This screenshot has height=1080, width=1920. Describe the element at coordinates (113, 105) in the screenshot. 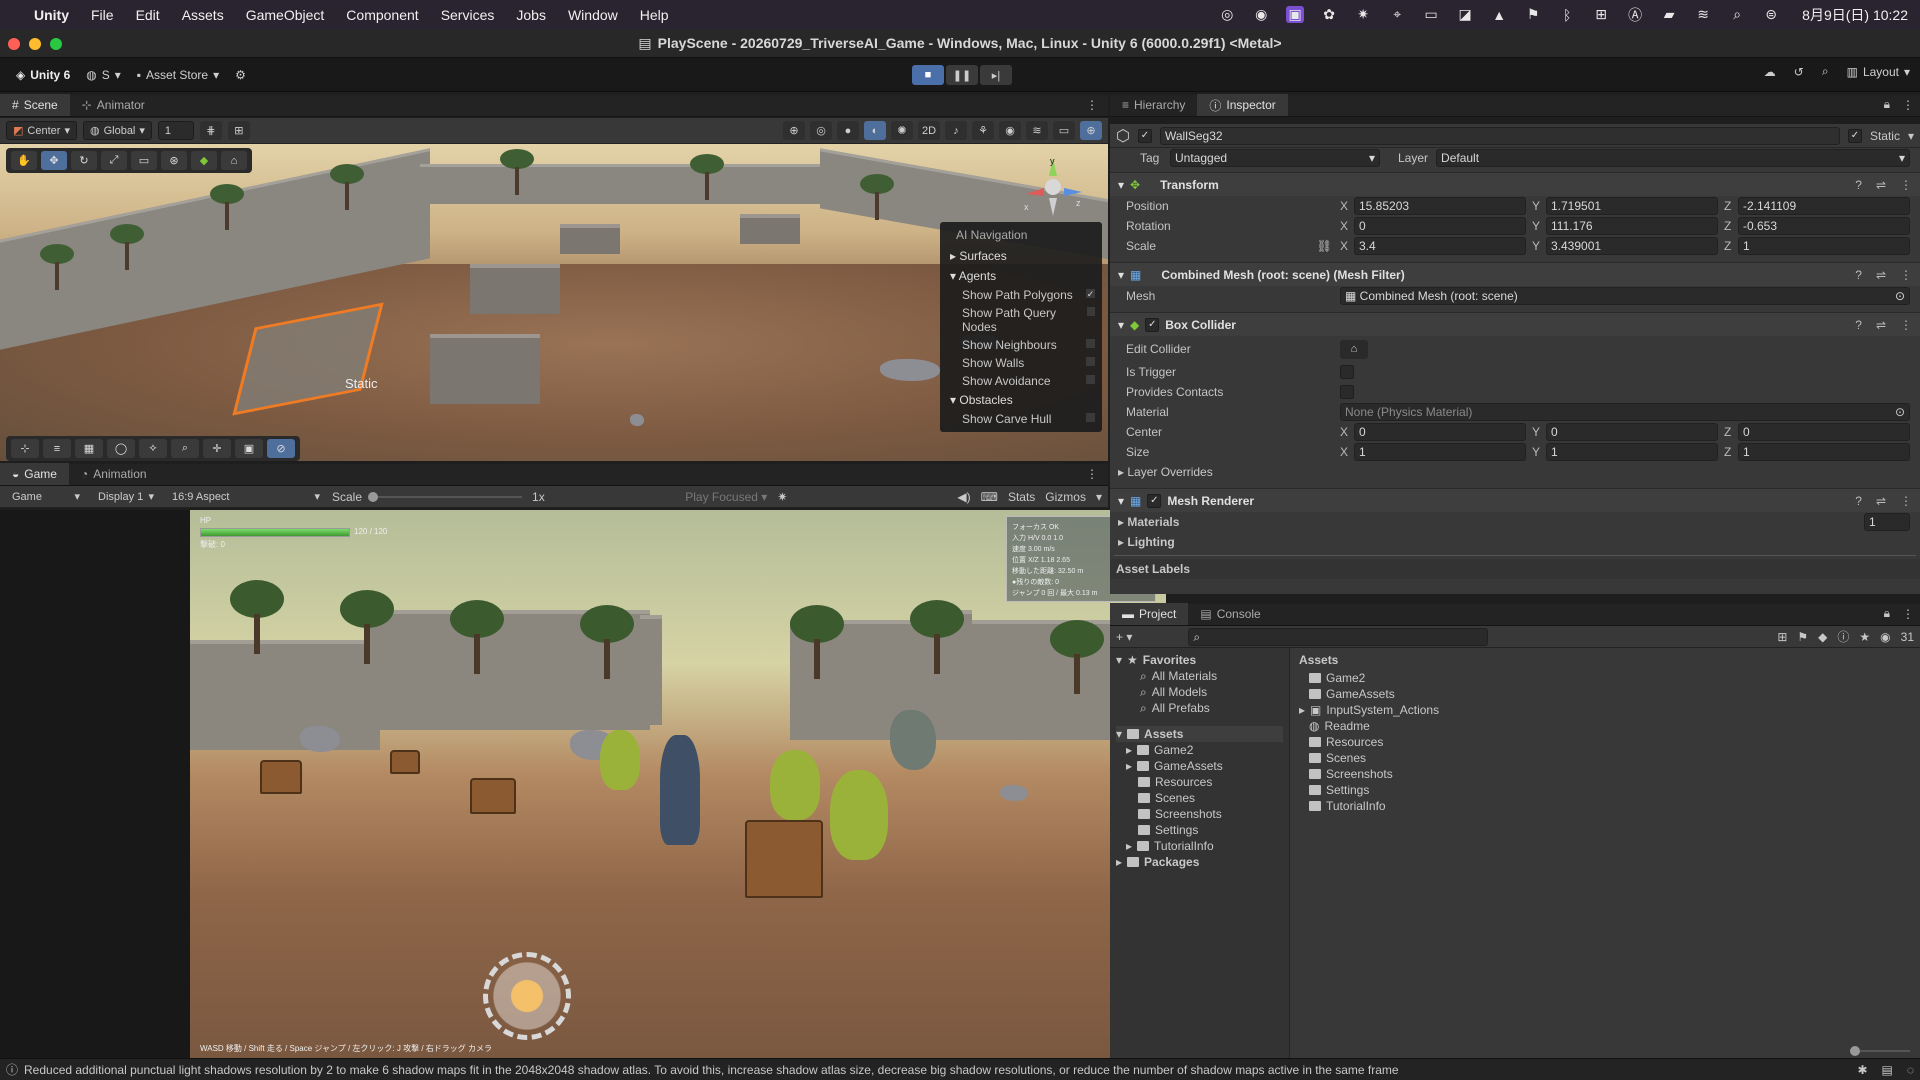

I see `tab-animator: ⊹ Animator` at that location.